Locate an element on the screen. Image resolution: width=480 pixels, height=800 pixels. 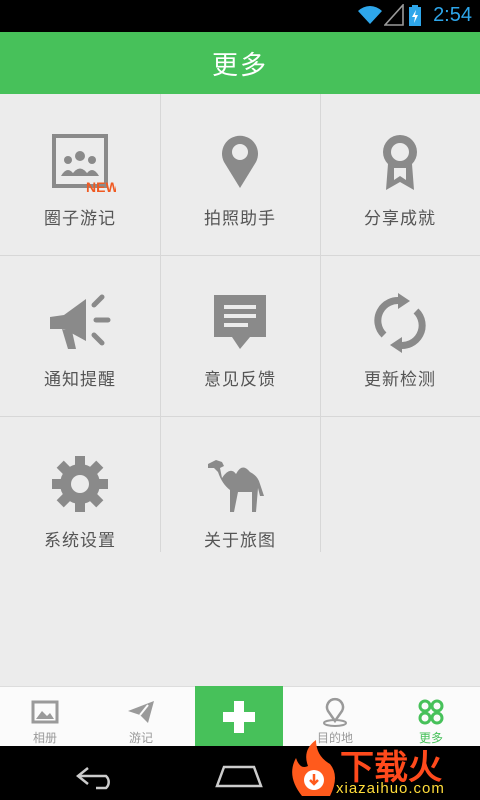
grid-item-label: 系统设置 is located at coordinates (80, 541).